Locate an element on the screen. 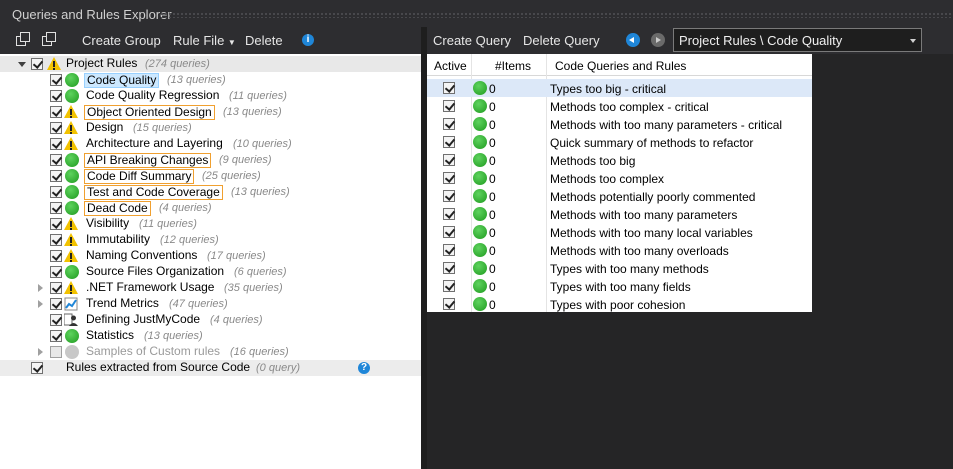  group-count: (12 queries) is located at coordinates (189, 240).